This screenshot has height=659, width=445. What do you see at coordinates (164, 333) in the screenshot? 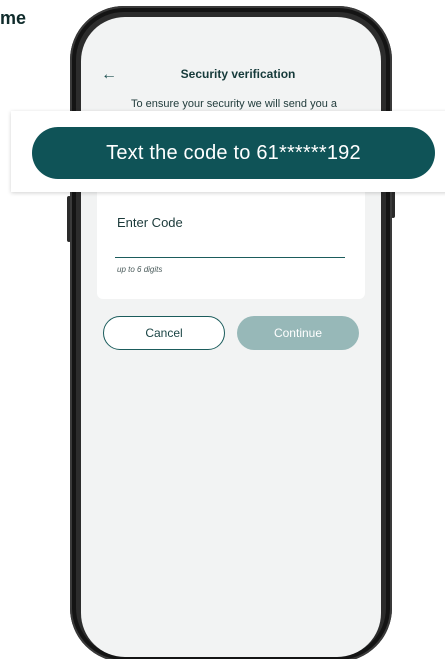
I see `cancel-button: Cancel` at bounding box center [164, 333].